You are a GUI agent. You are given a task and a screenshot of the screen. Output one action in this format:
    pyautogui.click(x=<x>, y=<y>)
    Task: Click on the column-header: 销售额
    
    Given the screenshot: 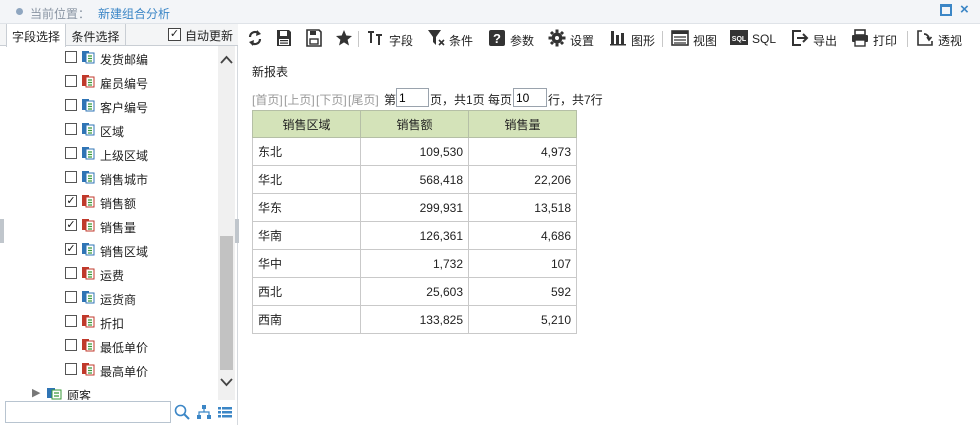 What is the action you would take?
    pyautogui.click(x=414, y=124)
    